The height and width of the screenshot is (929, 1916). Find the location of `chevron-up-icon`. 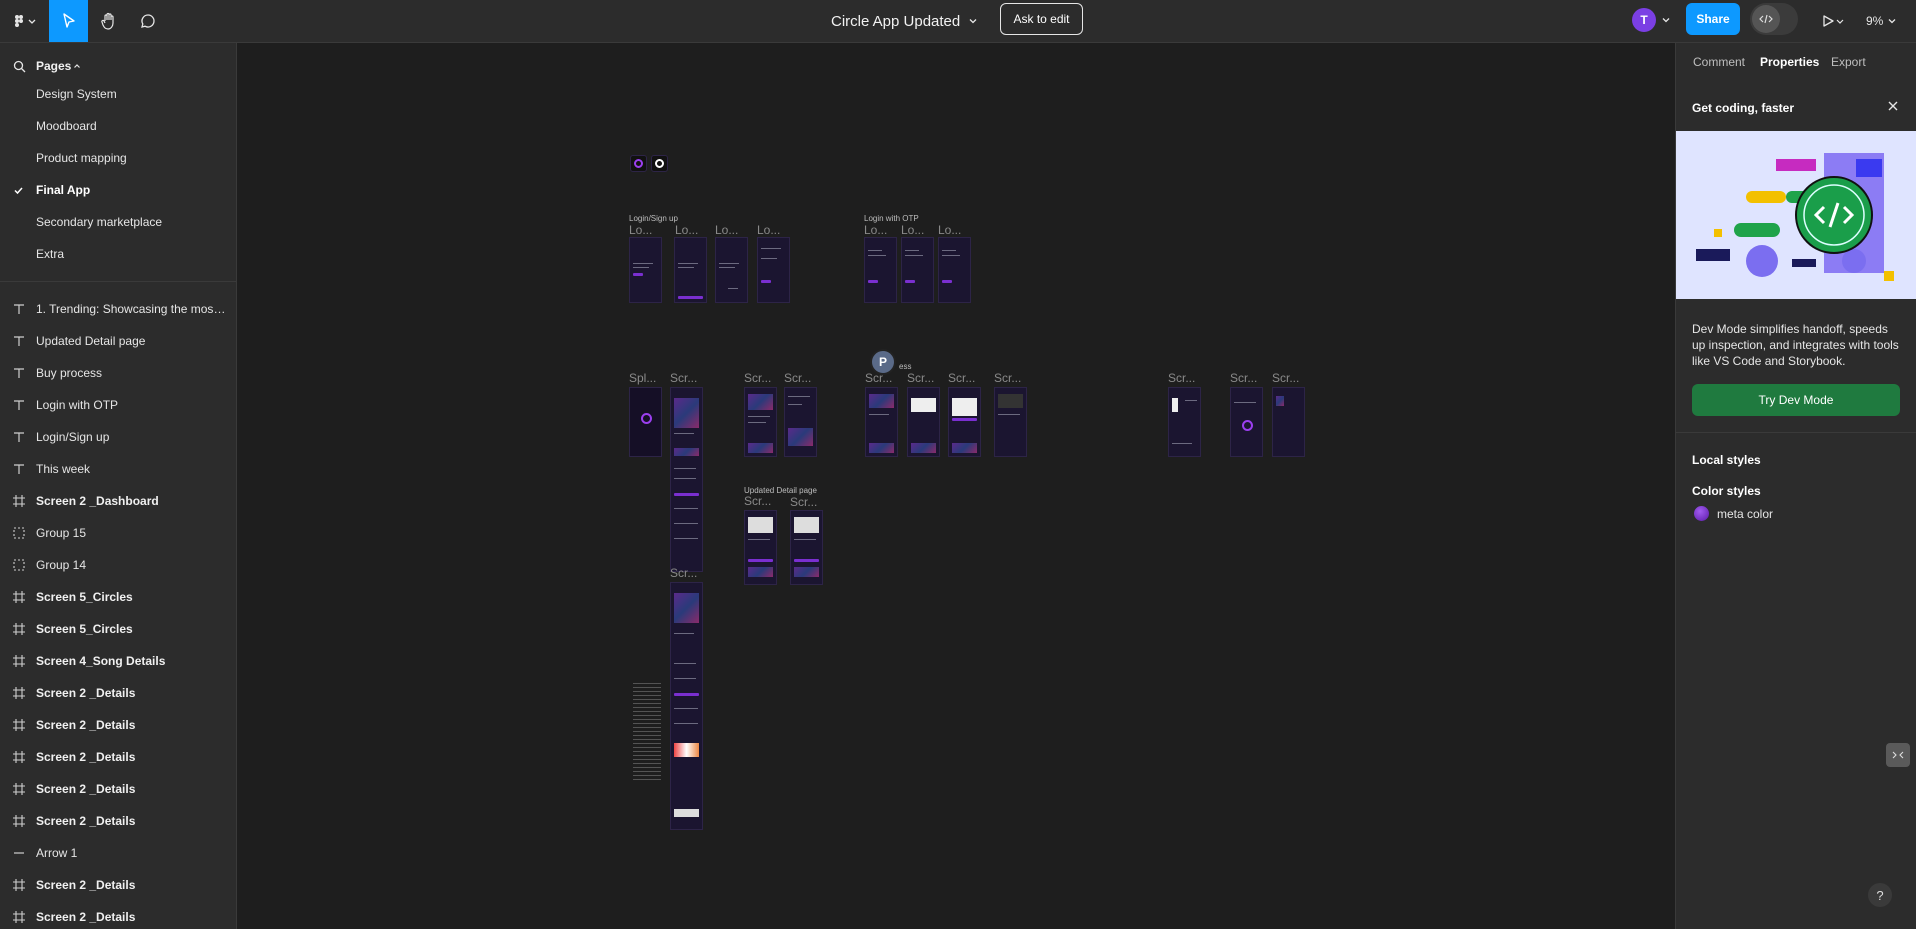

chevron-up-icon is located at coordinates (77, 66).